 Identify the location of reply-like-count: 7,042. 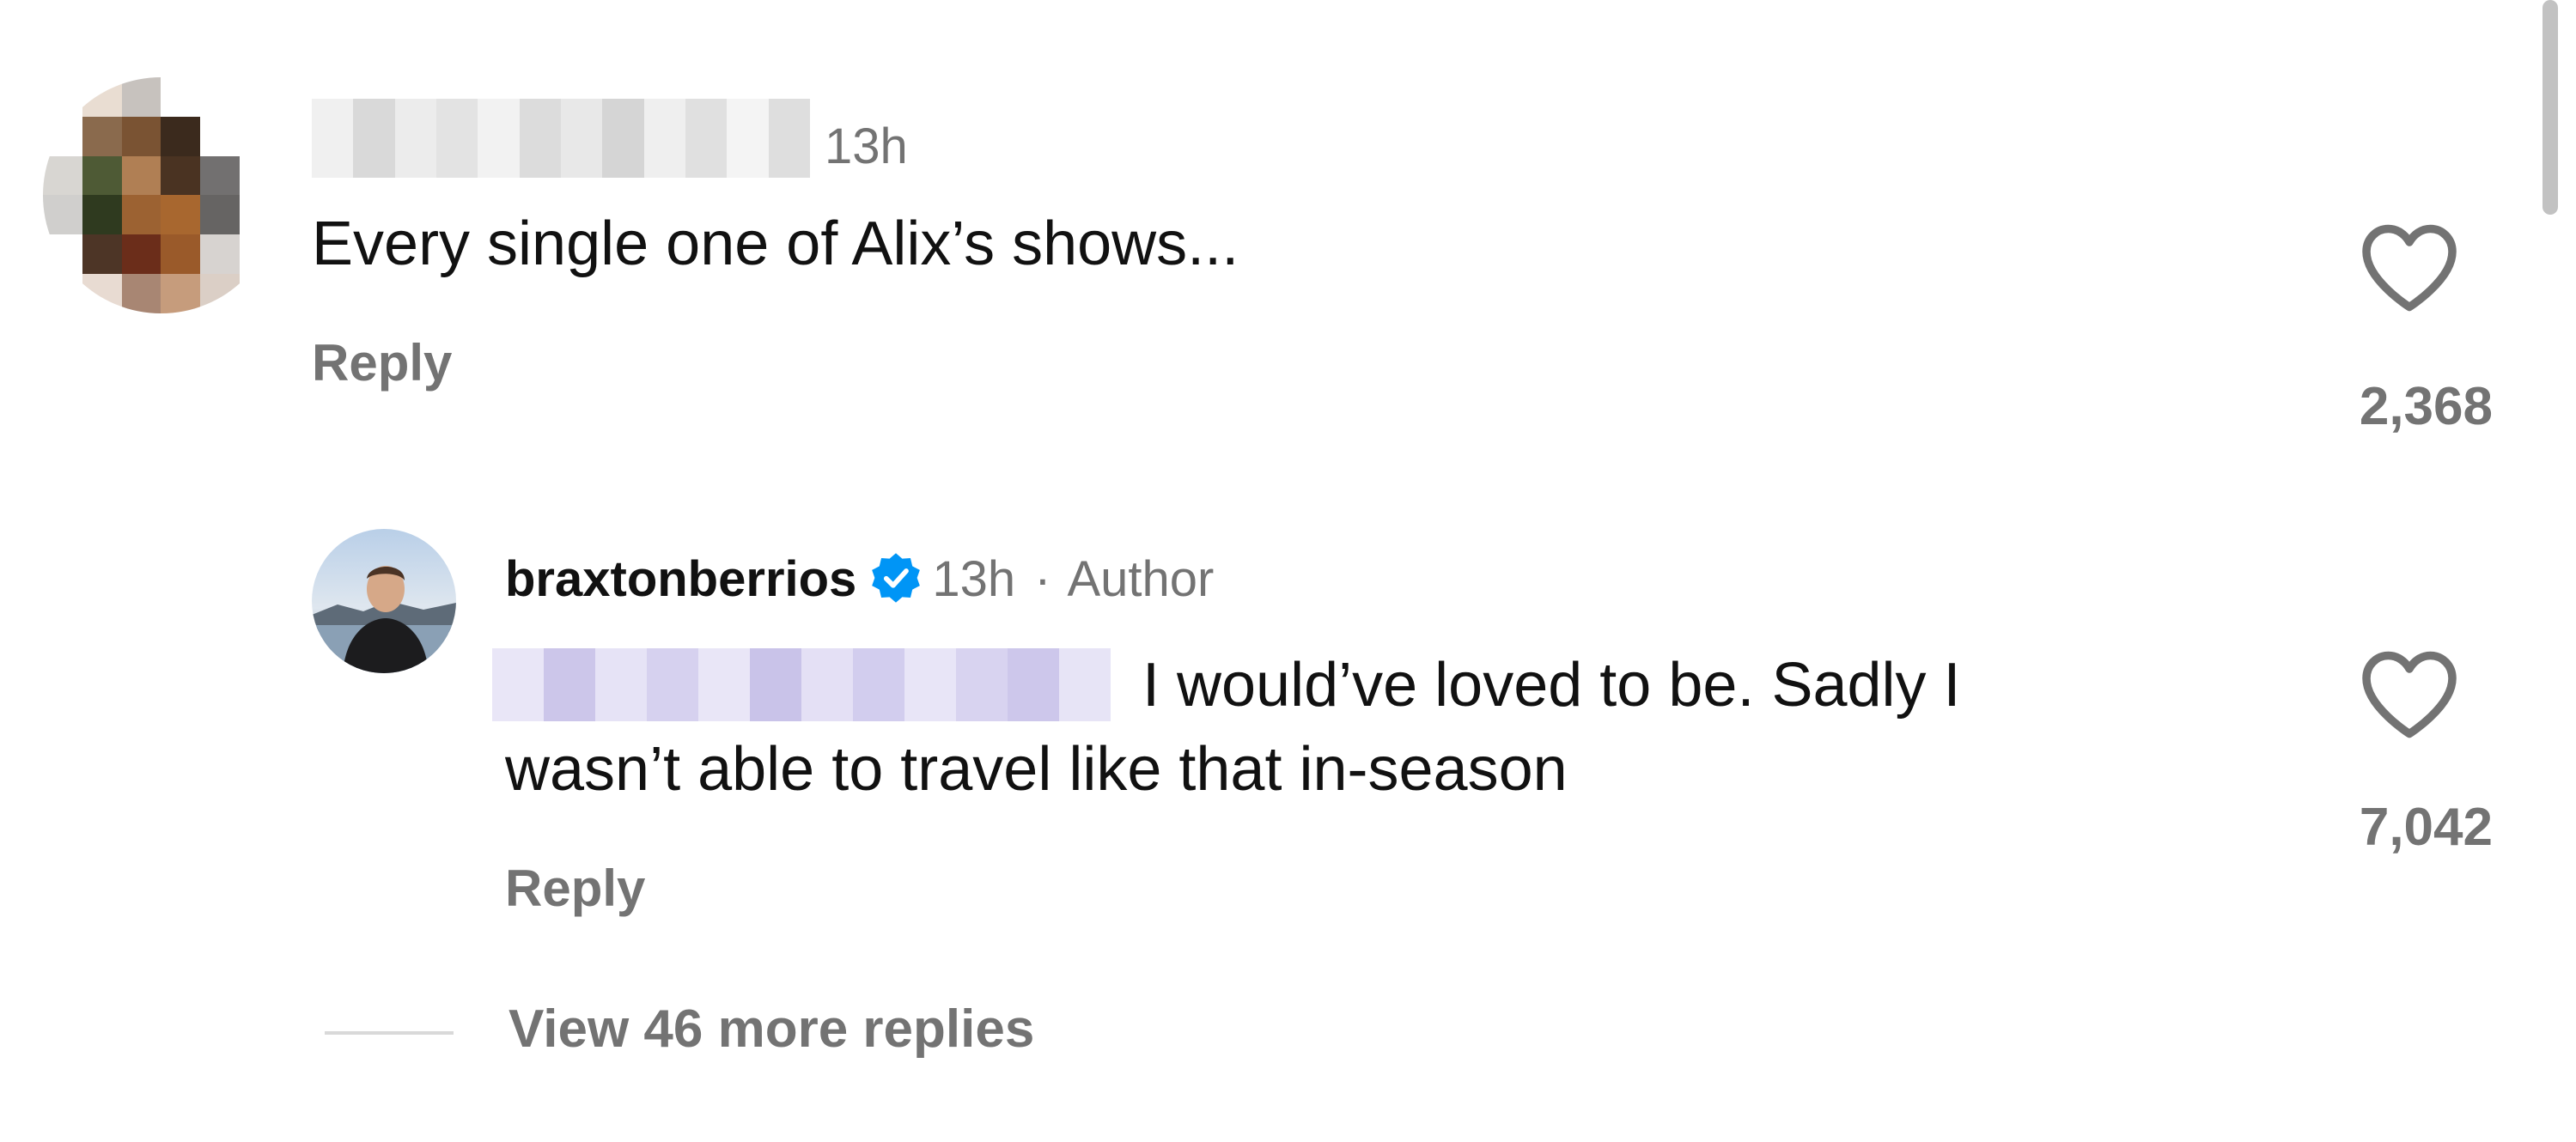
(2426, 827).